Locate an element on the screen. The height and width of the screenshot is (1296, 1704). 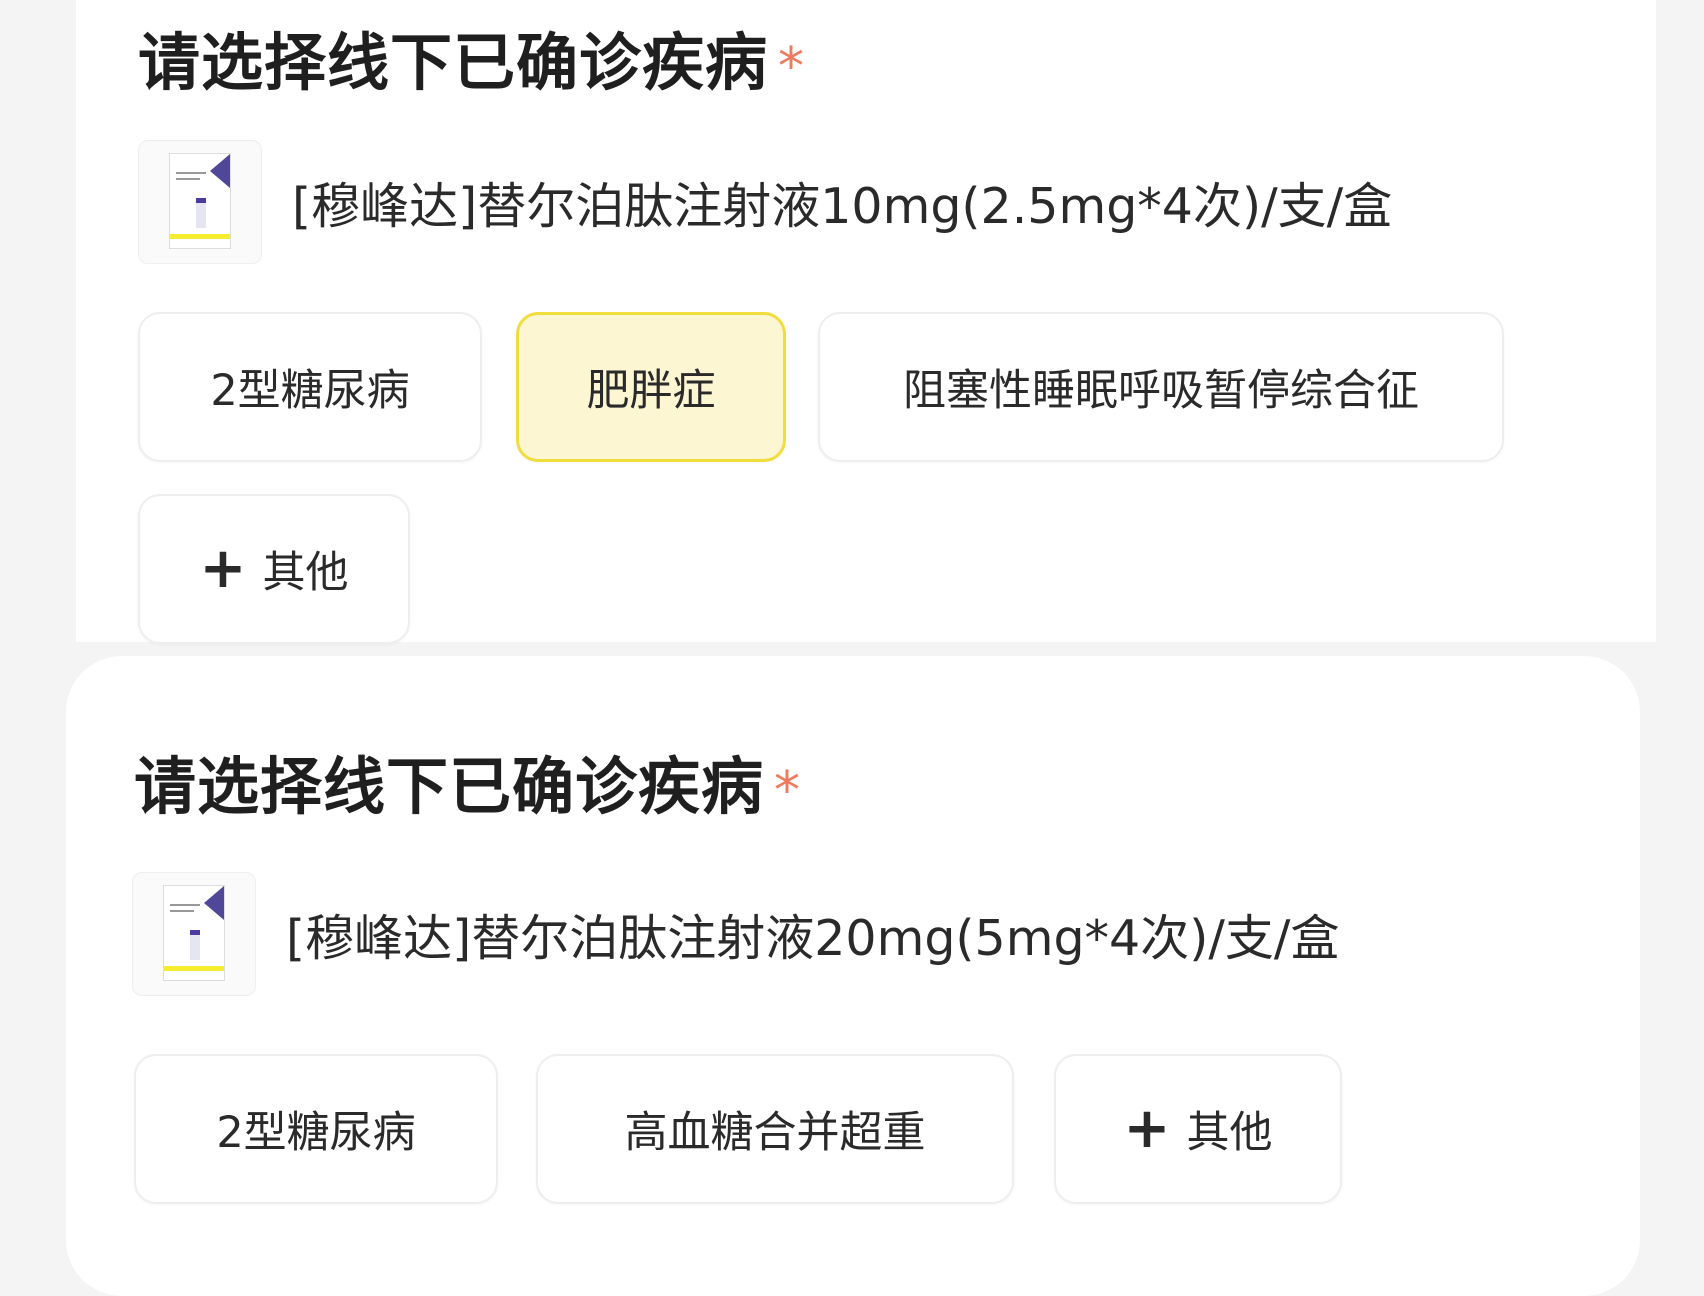
product-name: [穆峰达]替尔泊肽注射液20mg(5mg*4次)/支/盒 is located at coordinates (813, 938).